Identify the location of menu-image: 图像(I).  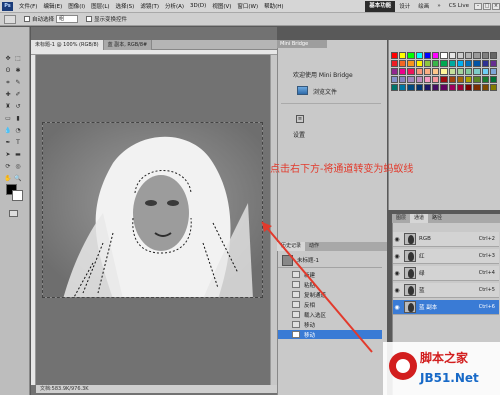
(76, 6).